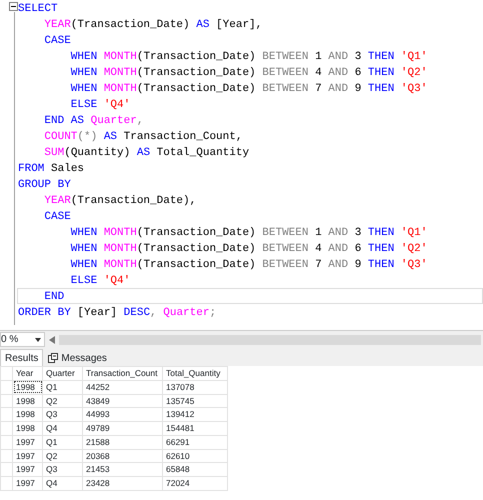  Describe the element at coordinates (120, 201) in the screenshot. I see `code-line: YEAR(Transaction_Date),` at that location.